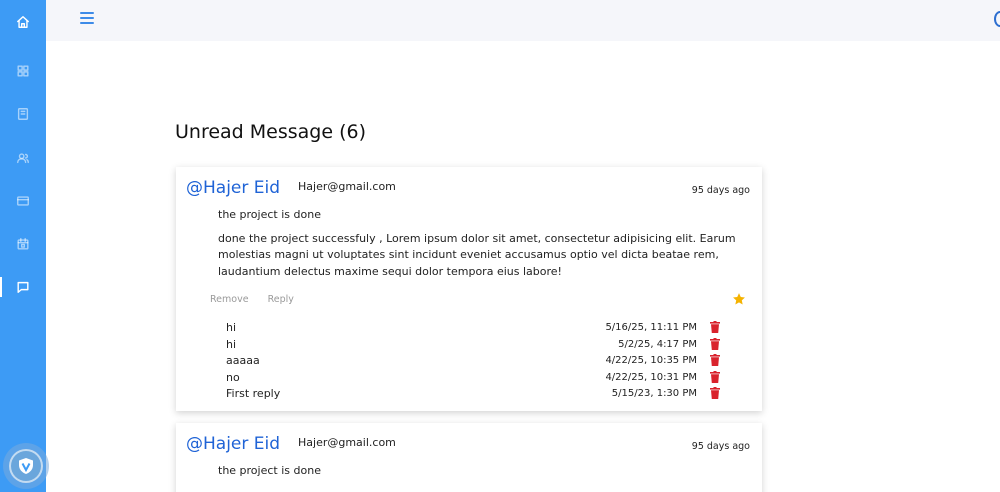  I want to click on sidebar-item-payments, so click(23, 201).